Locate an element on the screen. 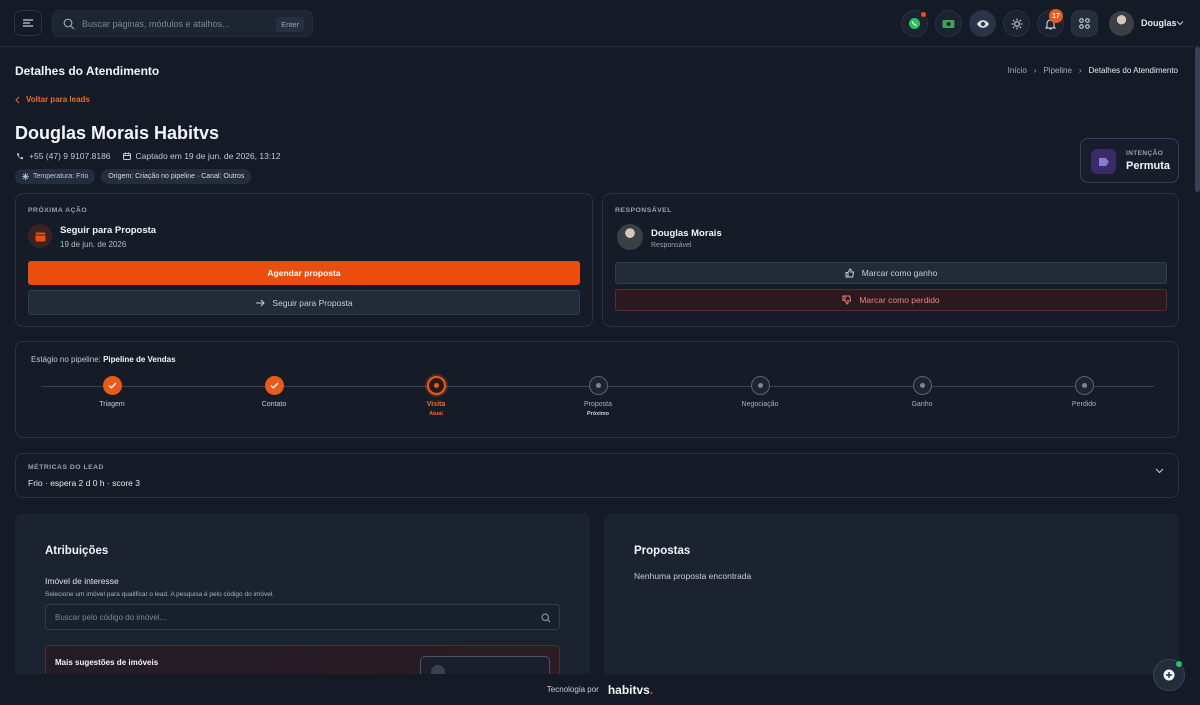  footer-text: Tecnologia por is located at coordinates (572, 689).